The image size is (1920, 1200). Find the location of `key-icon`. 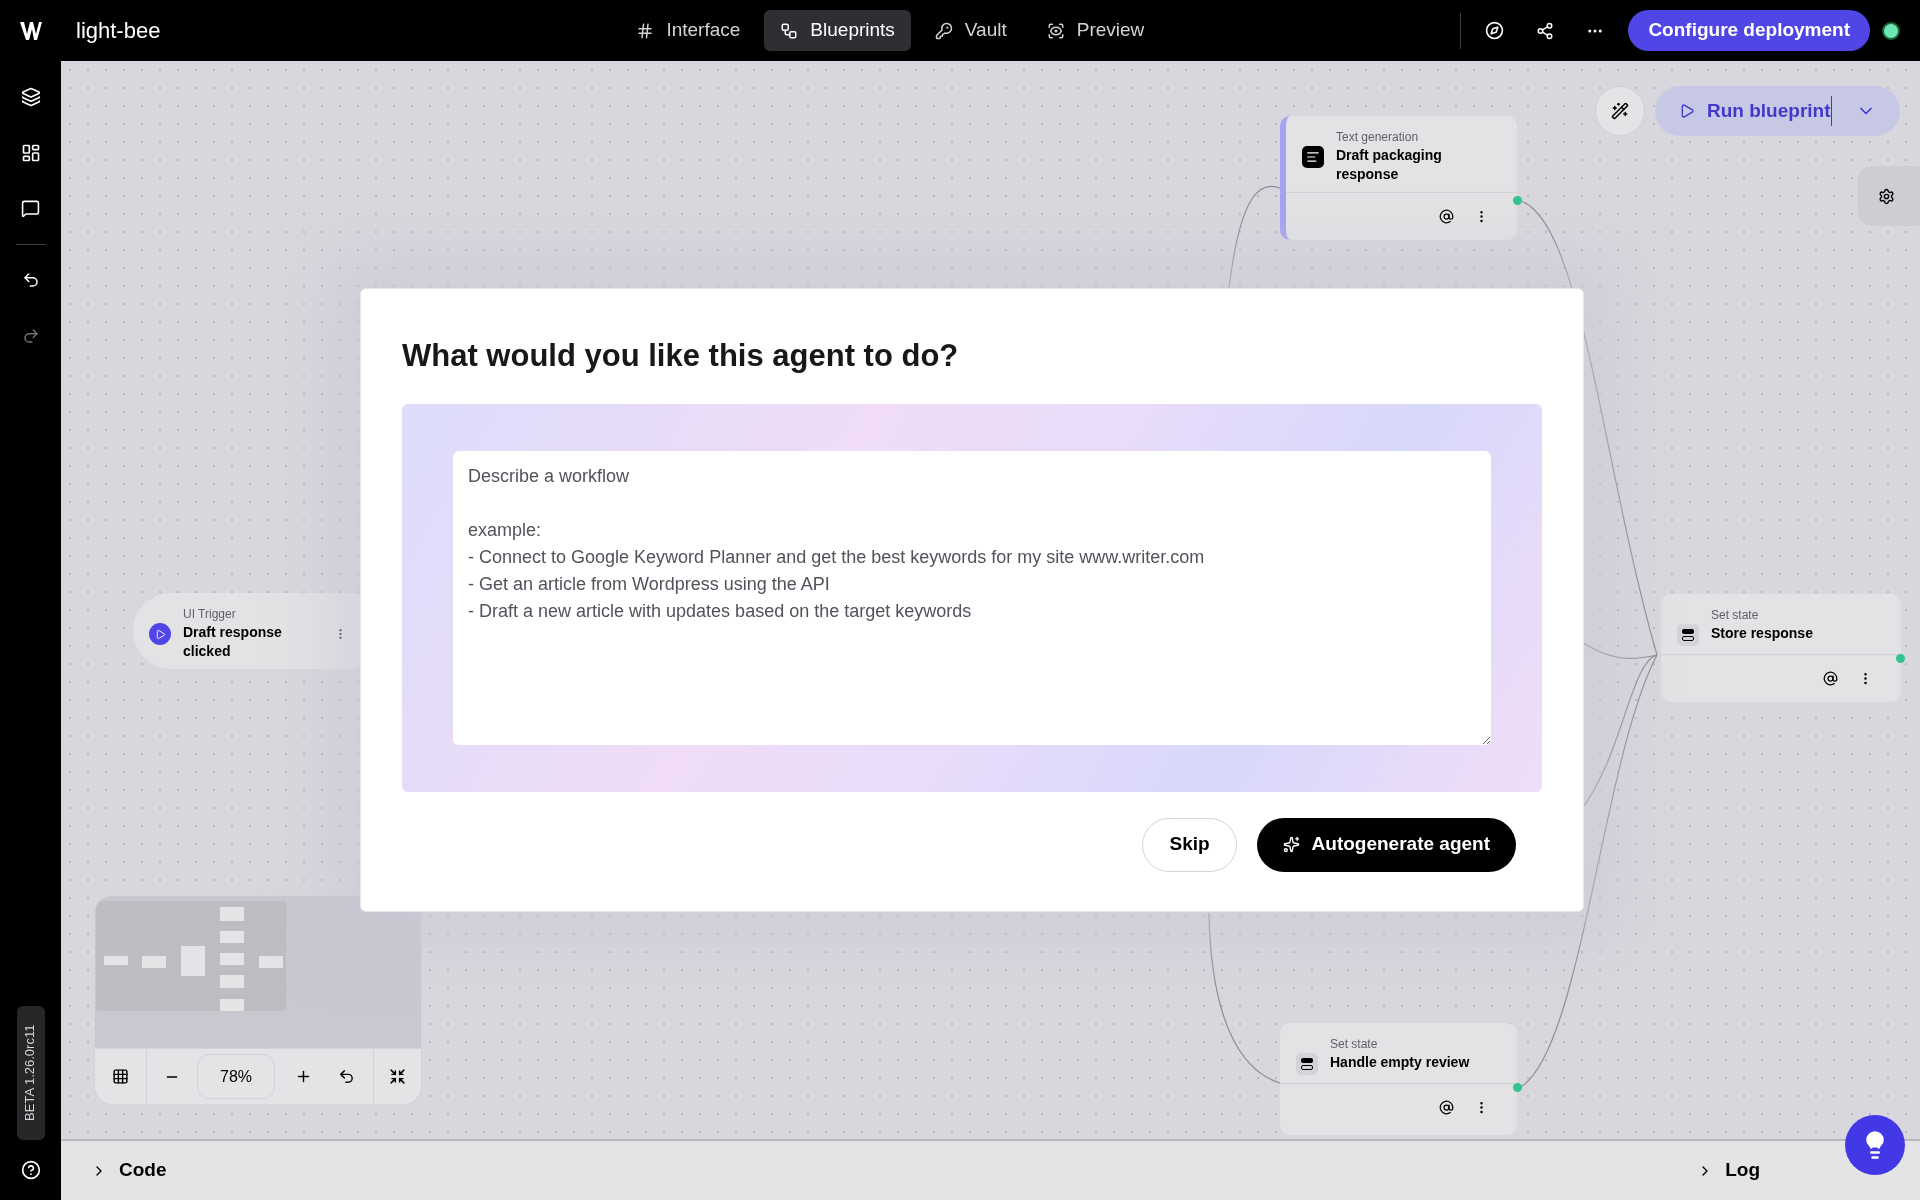

key-icon is located at coordinates (943, 30).